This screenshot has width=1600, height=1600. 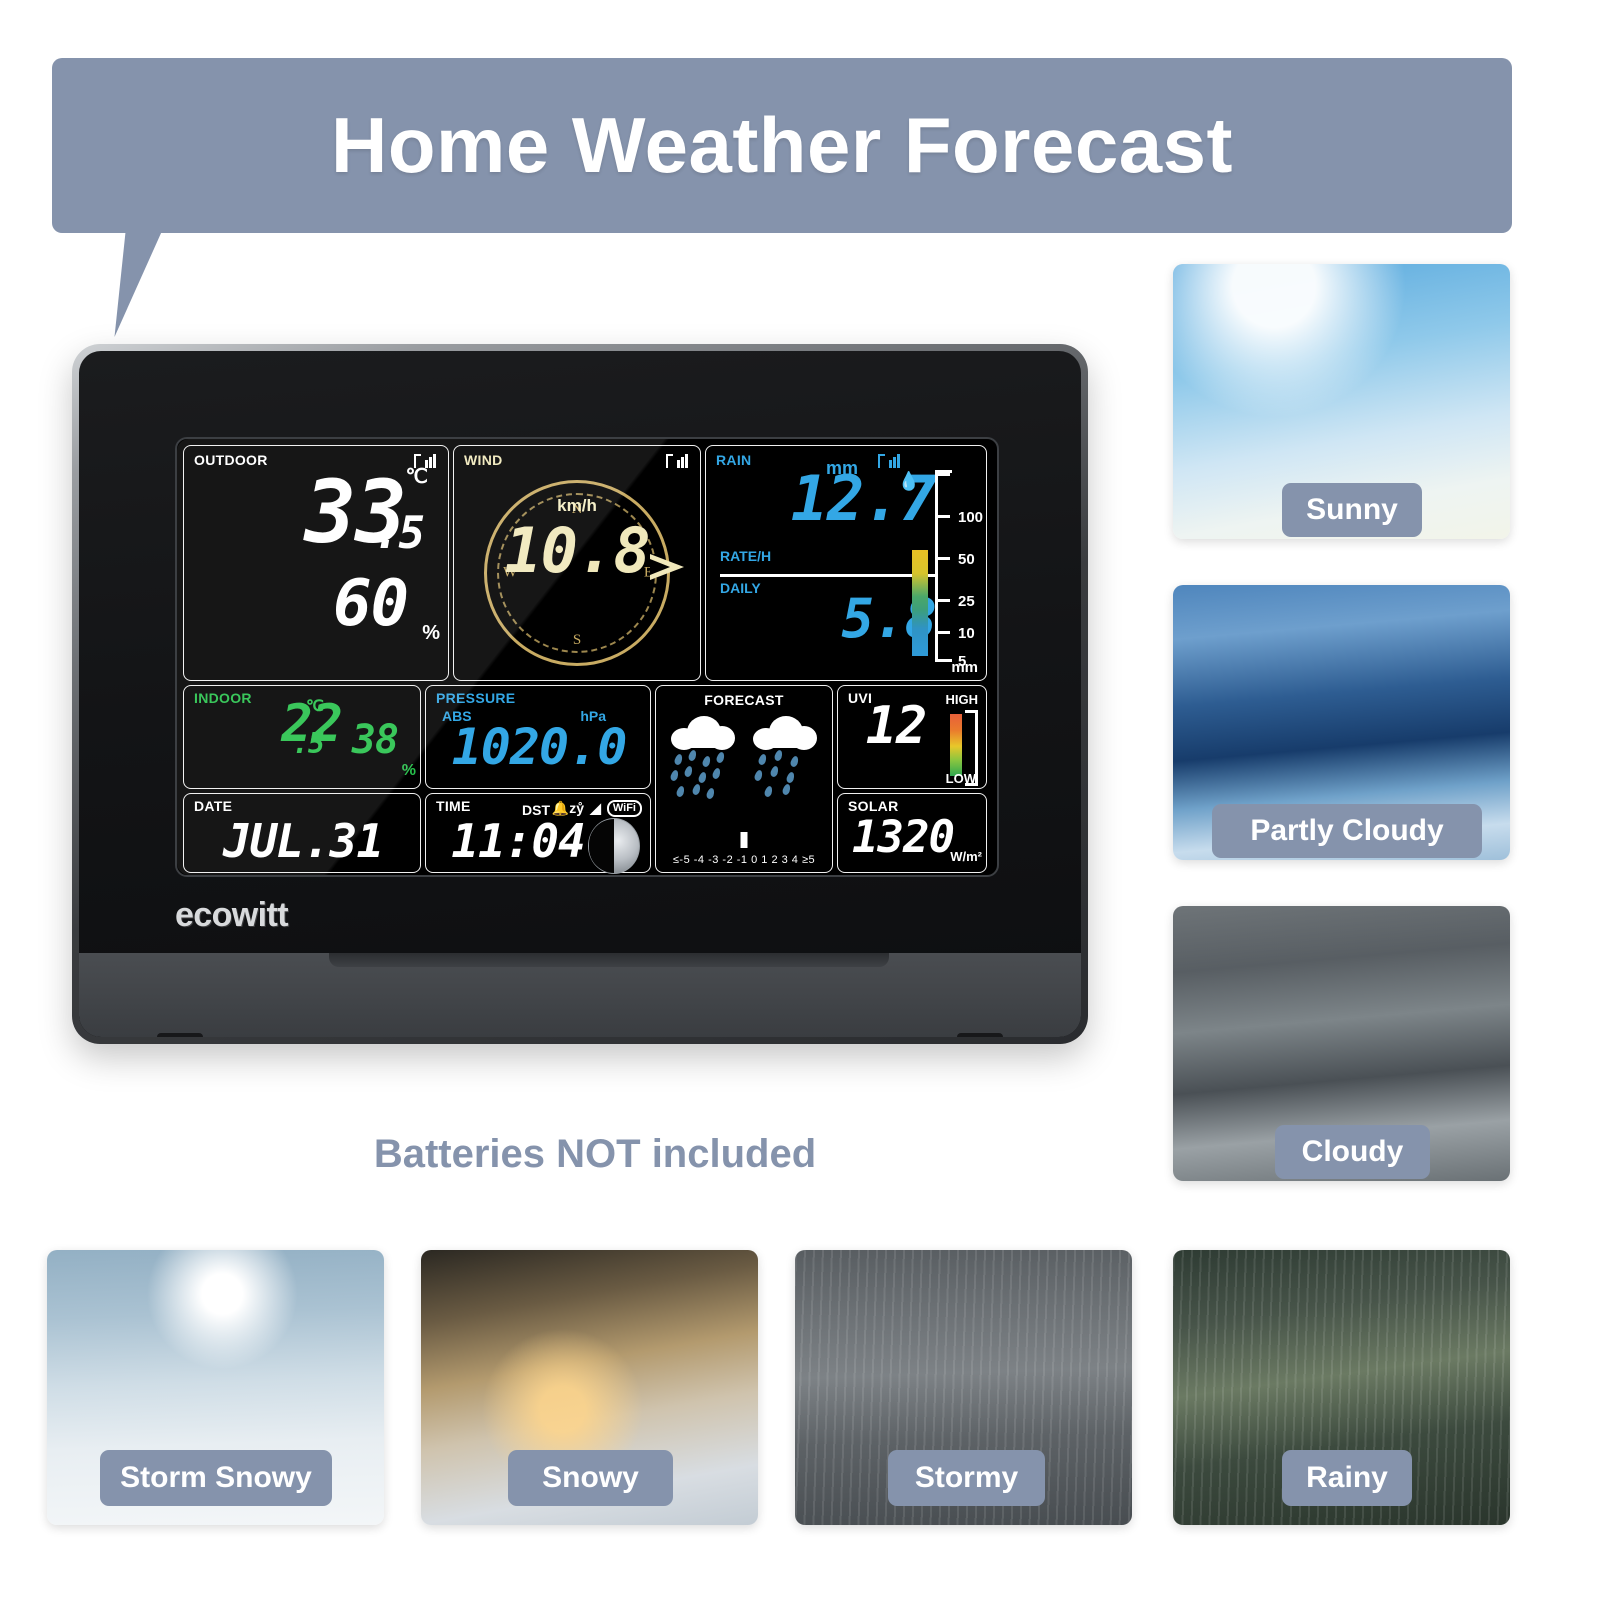 What do you see at coordinates (609, 960) in the screenshot?
I see `base-notch` at bounding box center [609, 960].